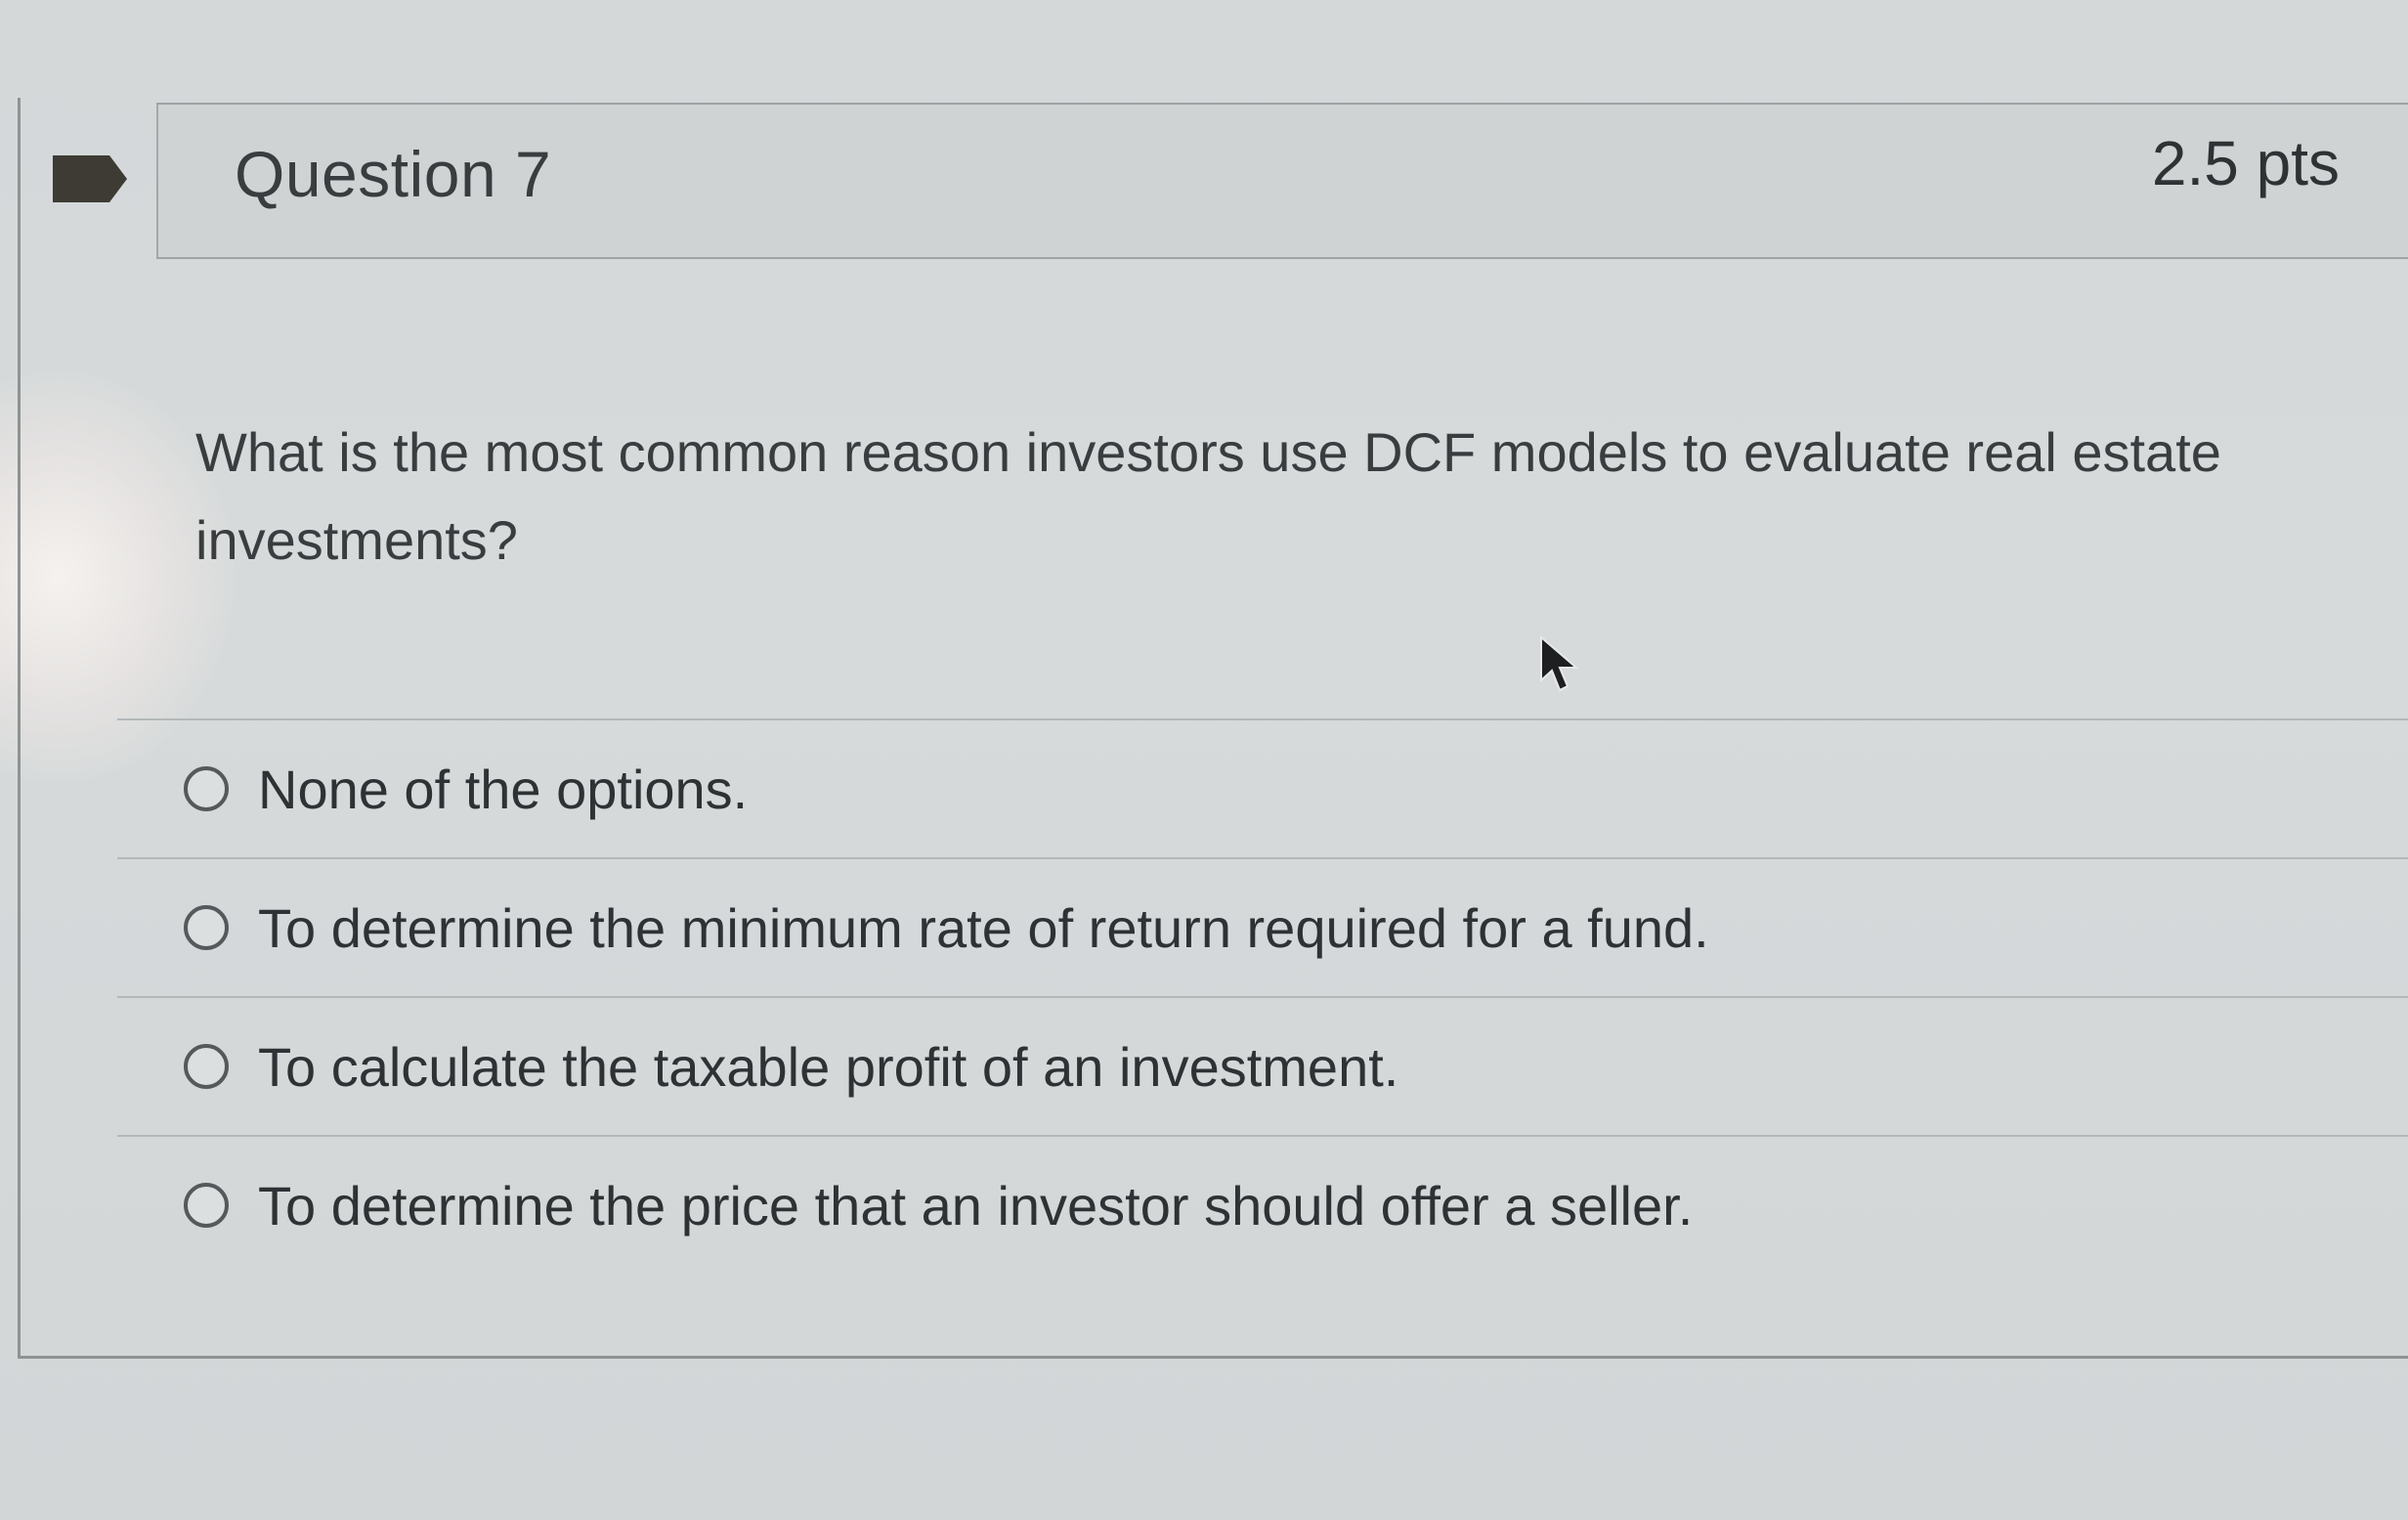  I want to click on question-points: 2.5 pts, so click(2245, 163).